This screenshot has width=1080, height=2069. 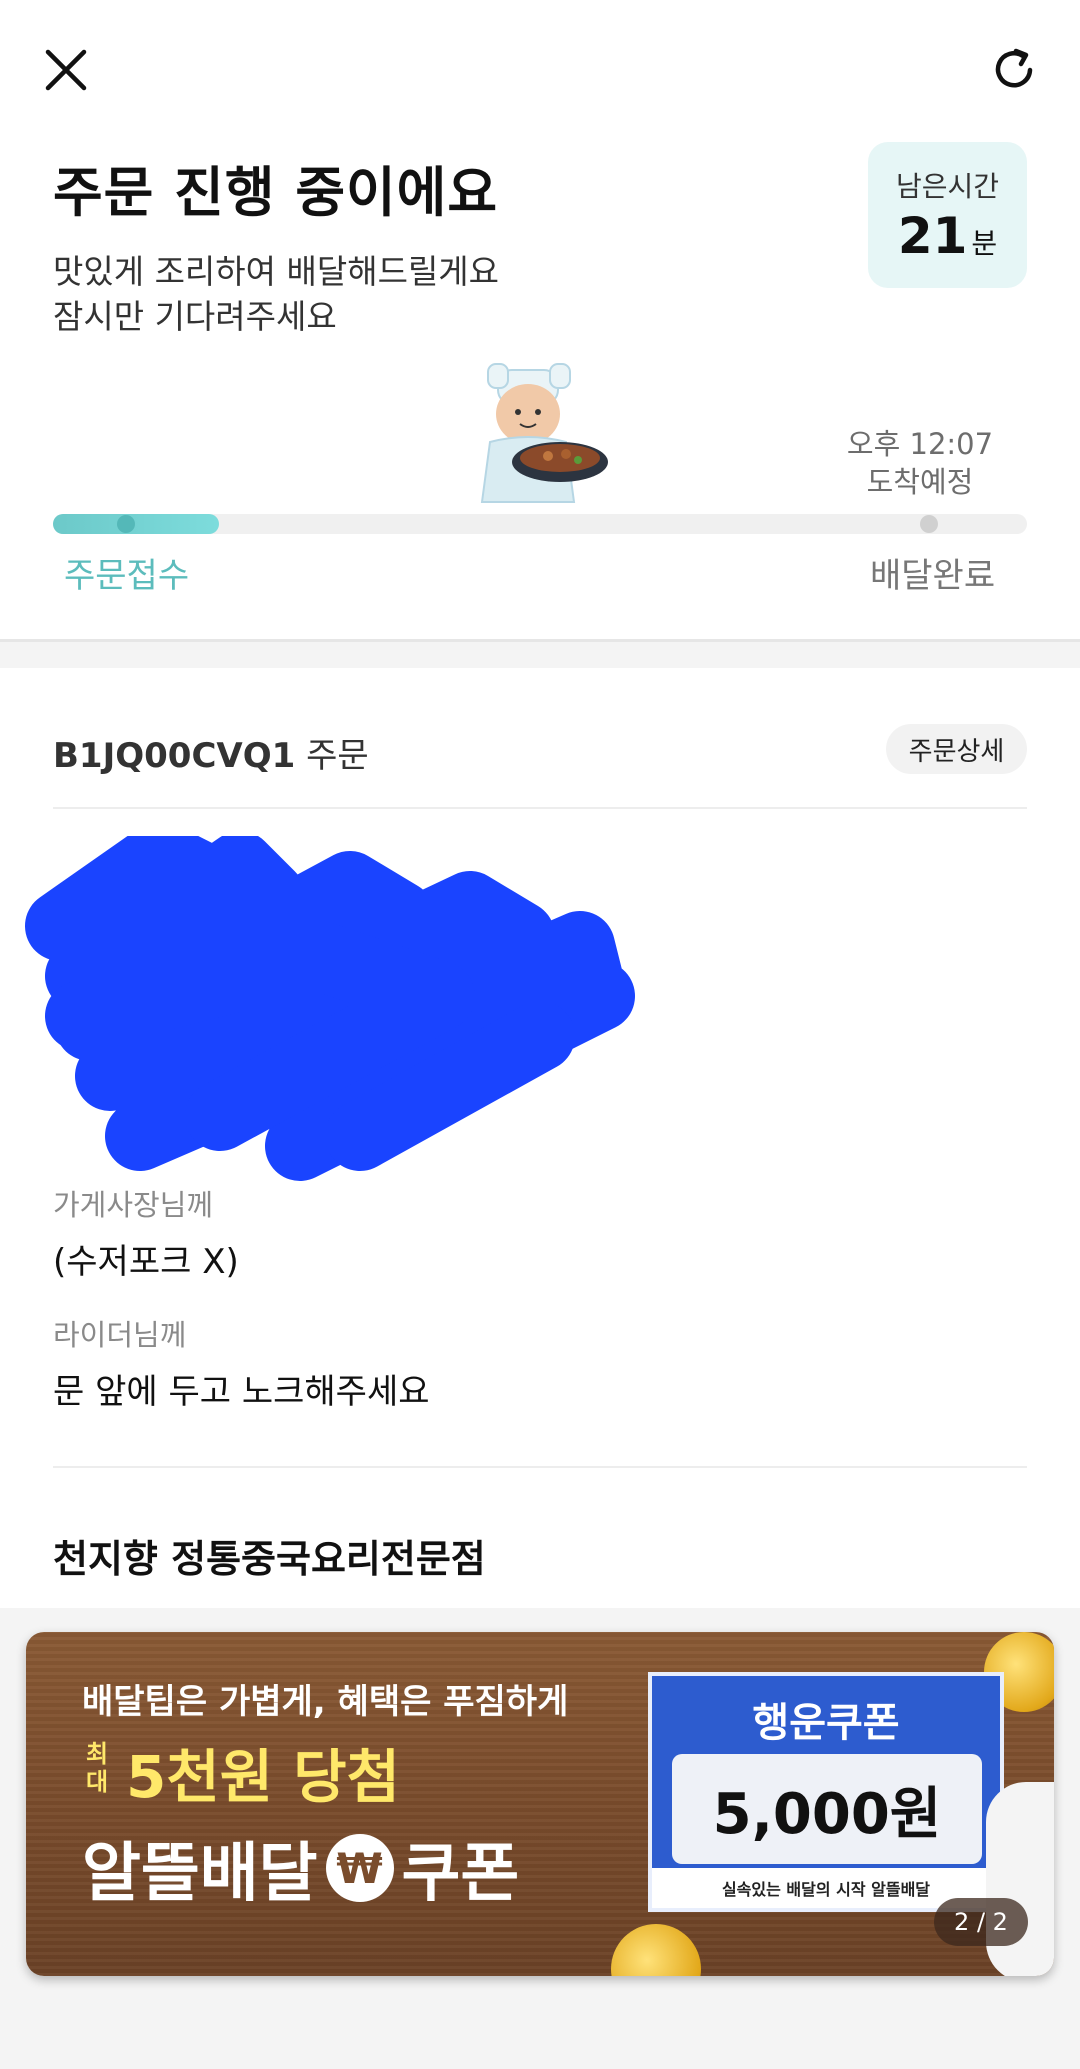 What do you see at coordinates (984, 243) in the screenshot?
I see `remaining-time-unit: 분` at bounding box center [984, 243].